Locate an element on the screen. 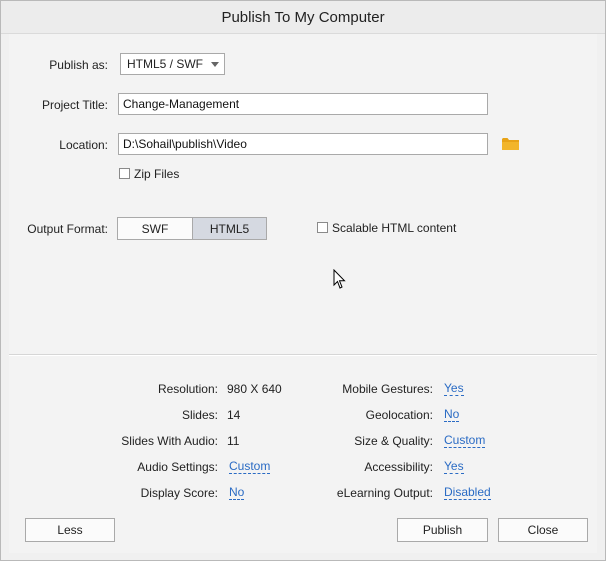  output-format-swf: SWF is located at coordinates (155, 228).